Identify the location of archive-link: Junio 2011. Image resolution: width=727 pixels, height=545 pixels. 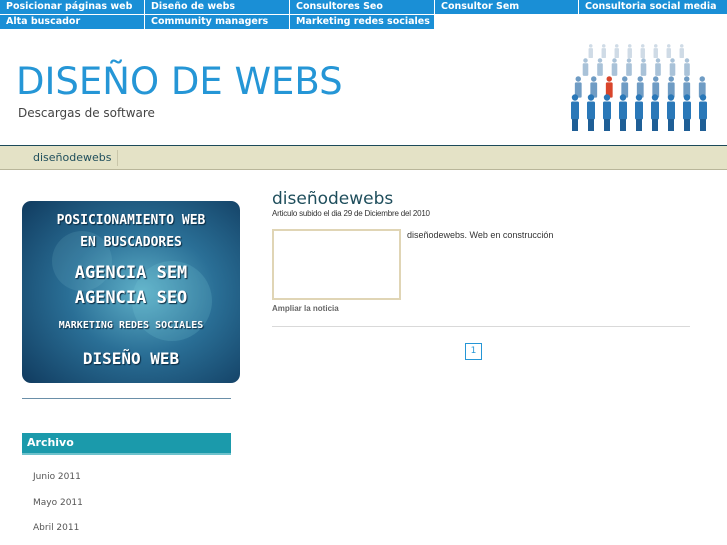
(57, 477).